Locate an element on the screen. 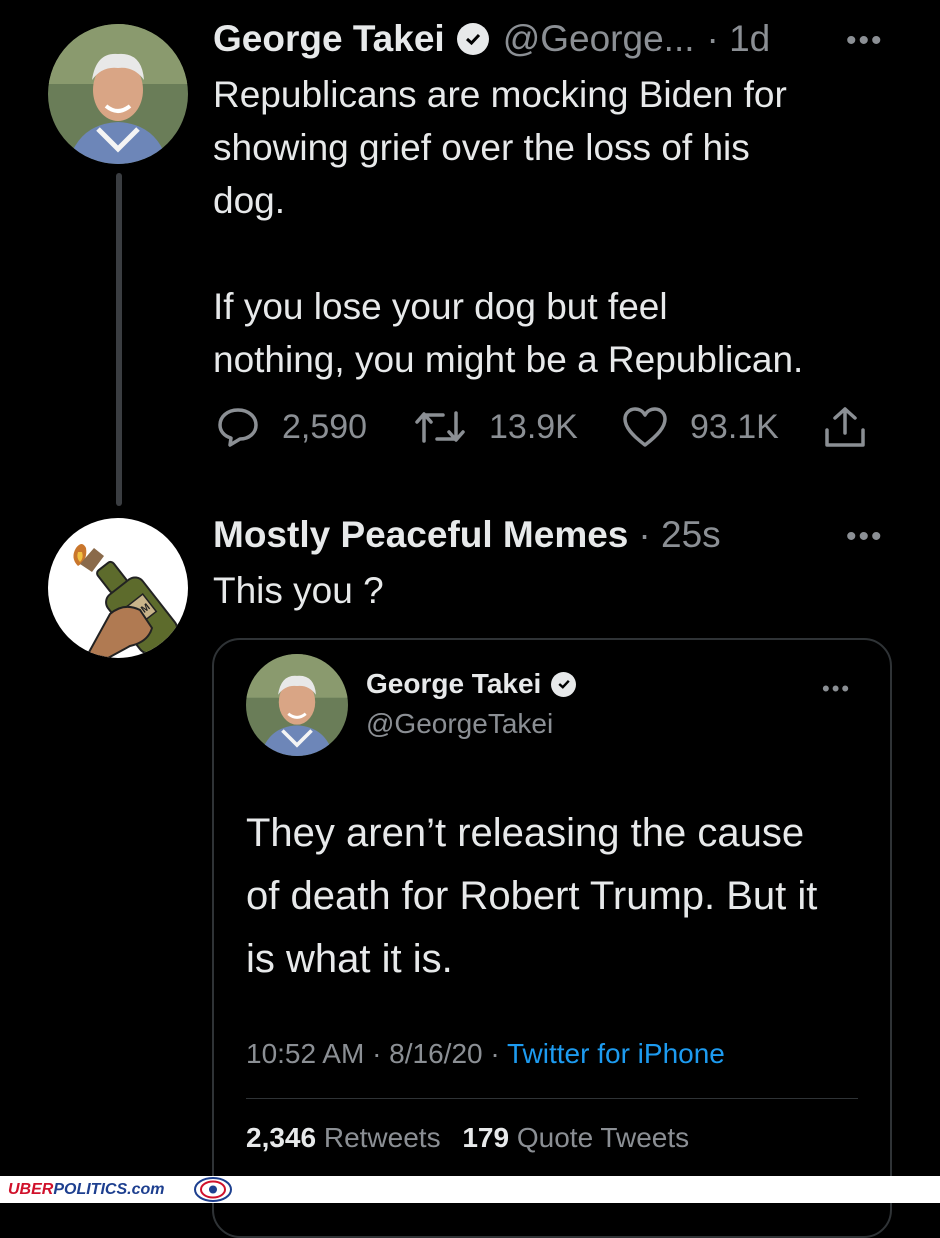 The width and height of the screenshot is (940, 1238). retweet-icon is located at coordinates (440, 427).